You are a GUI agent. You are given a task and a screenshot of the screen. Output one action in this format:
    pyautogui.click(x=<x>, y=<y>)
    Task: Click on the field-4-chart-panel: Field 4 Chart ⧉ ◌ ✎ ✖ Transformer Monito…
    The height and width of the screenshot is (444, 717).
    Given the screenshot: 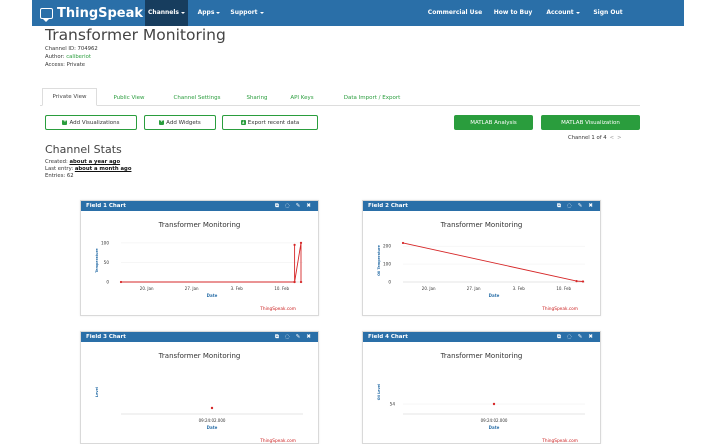 What is the action you would take?
    pyautogui.click(x=481, y=387)
    